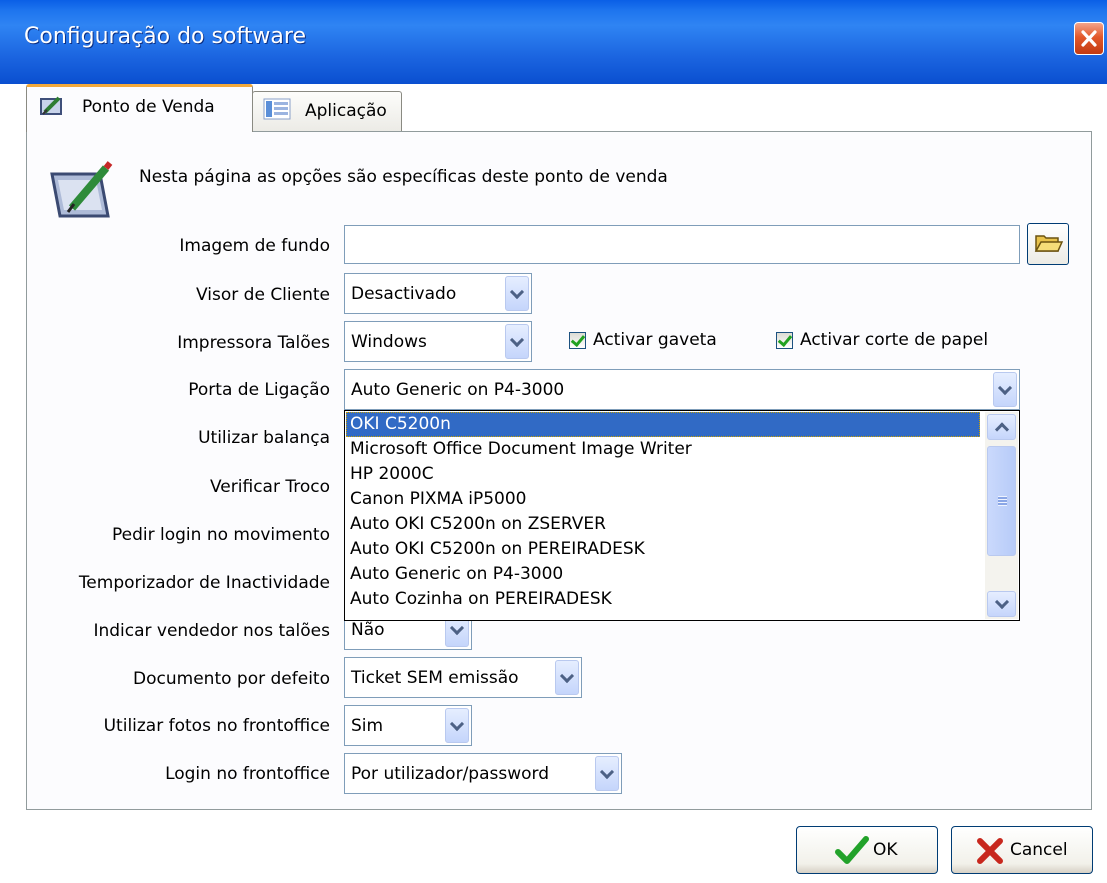 This screenshot has width=1107, height=883. I want to click on chevron-up-icon, so click(1001, 429).